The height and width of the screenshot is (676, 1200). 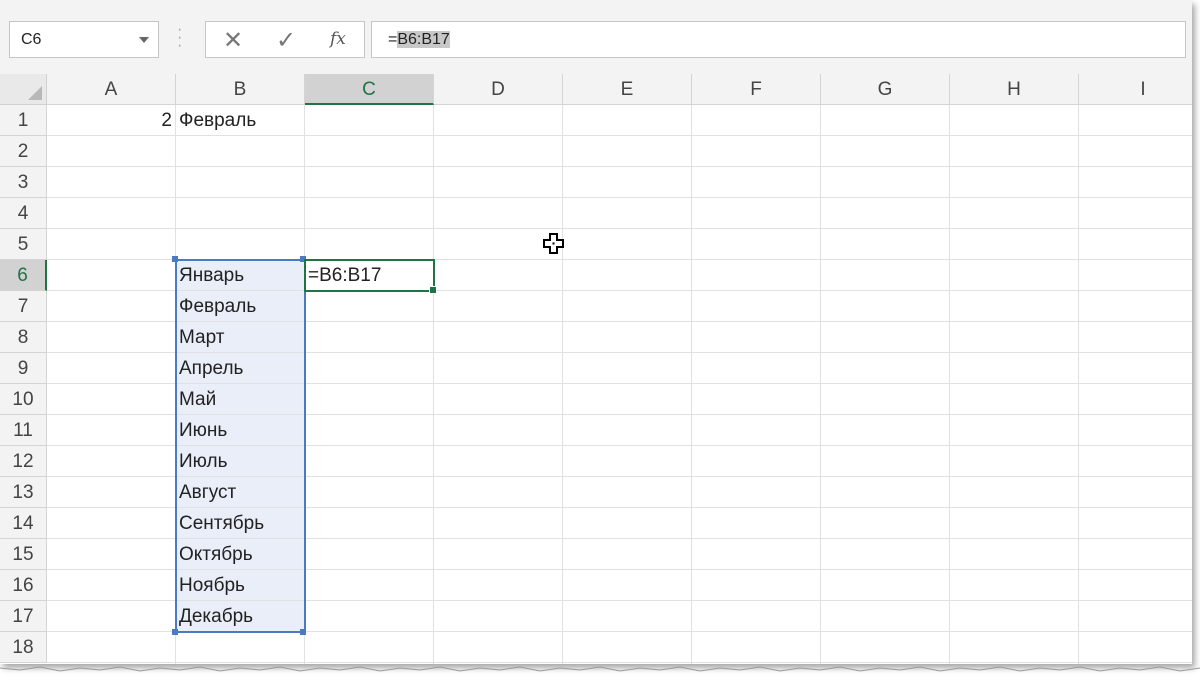 What do you see at coordinates (498, 89) in the screenshot?
I see `column-header-d: D` at bounding box center [498, 89].